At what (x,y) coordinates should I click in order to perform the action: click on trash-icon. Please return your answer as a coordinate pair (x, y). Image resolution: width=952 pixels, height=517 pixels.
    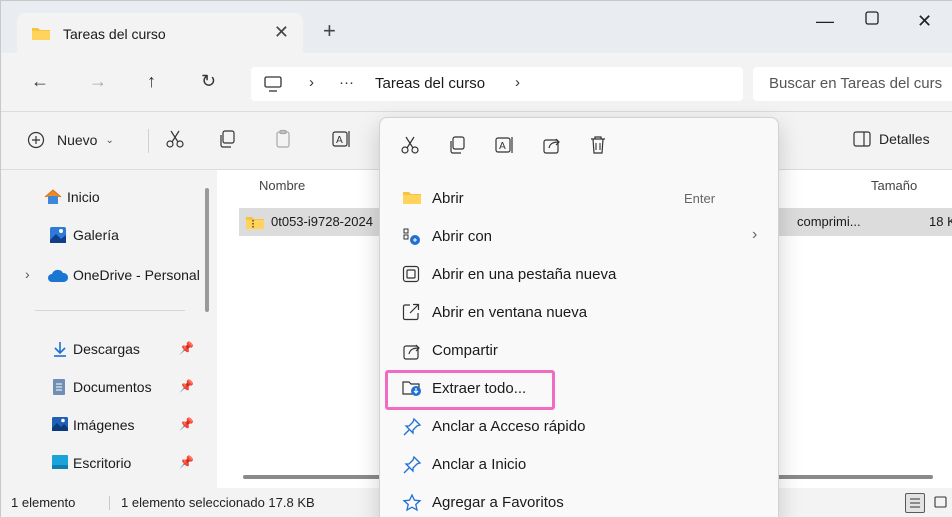
    Looking at the image, I should click on (598, 146).